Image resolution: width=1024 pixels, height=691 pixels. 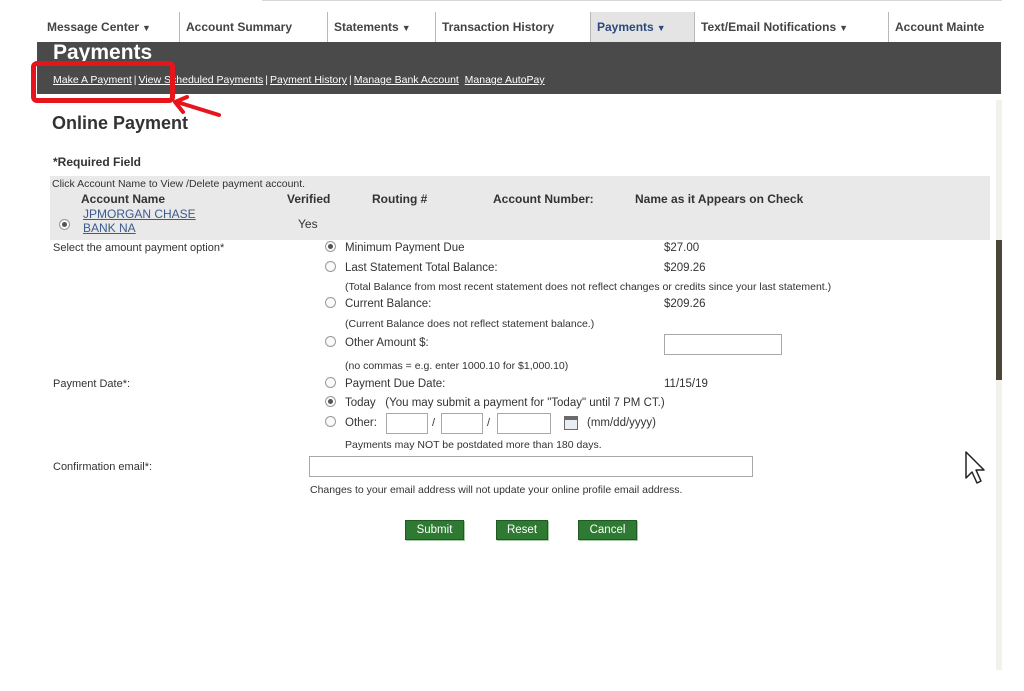 I want to click on payment-due-date-value: 11/15/19, so click(x=686, y=384).